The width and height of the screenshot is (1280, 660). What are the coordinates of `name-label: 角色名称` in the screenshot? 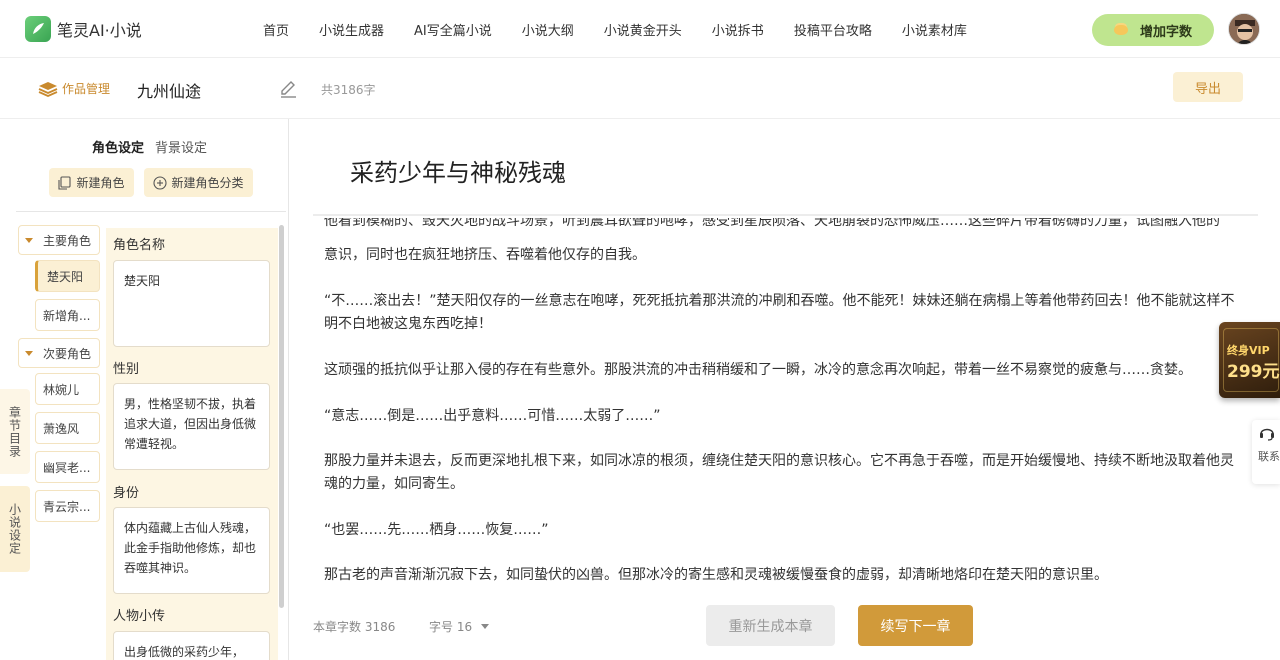 It's located at (139, 245).